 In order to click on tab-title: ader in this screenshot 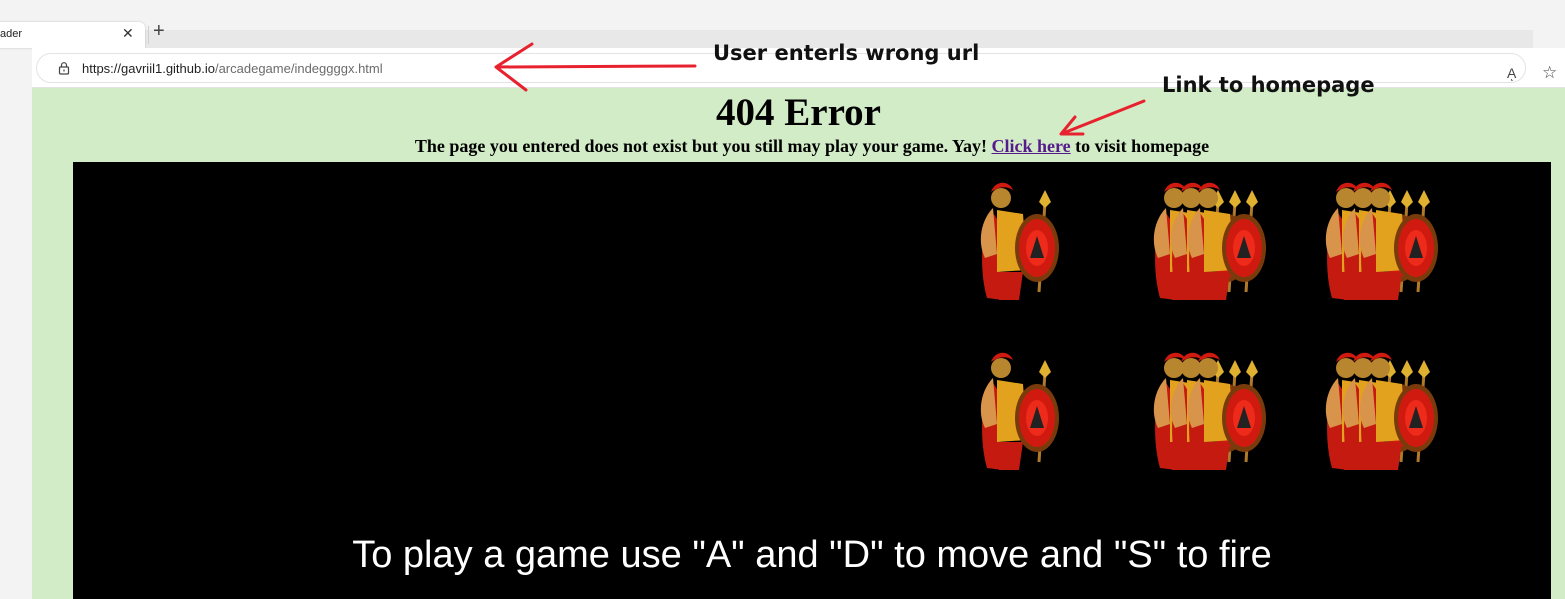, I will do `click(11, 34)`.